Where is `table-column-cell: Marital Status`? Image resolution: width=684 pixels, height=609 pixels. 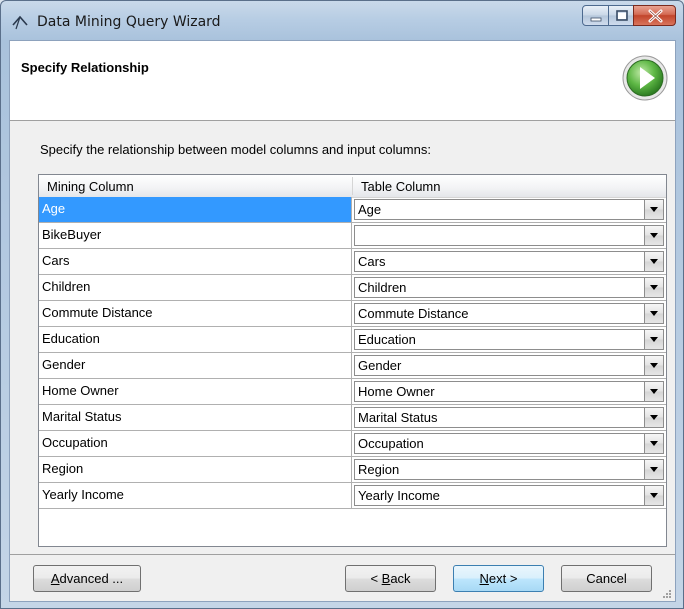
table-column-cell: Marital Status is located at coordinates (509, 418).